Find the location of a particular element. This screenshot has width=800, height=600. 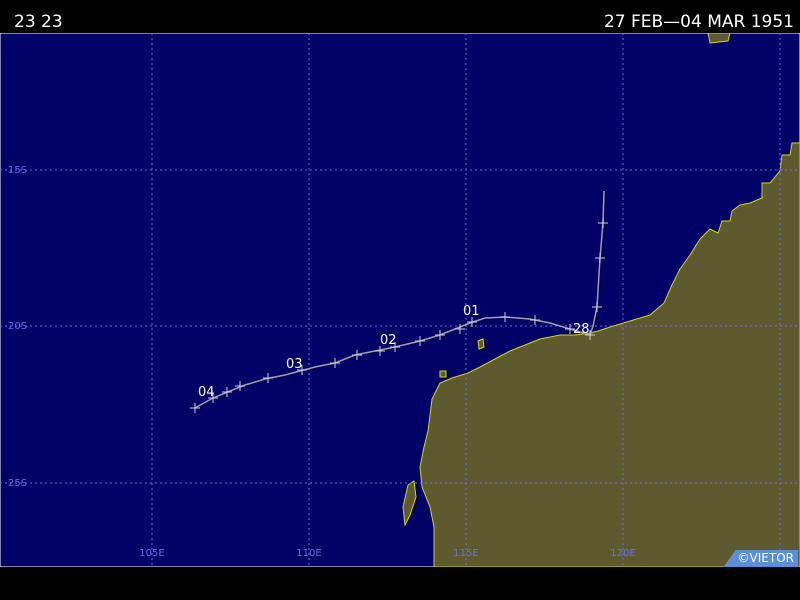

lat-label-15s: 15S is located at coordinates (17, 170).